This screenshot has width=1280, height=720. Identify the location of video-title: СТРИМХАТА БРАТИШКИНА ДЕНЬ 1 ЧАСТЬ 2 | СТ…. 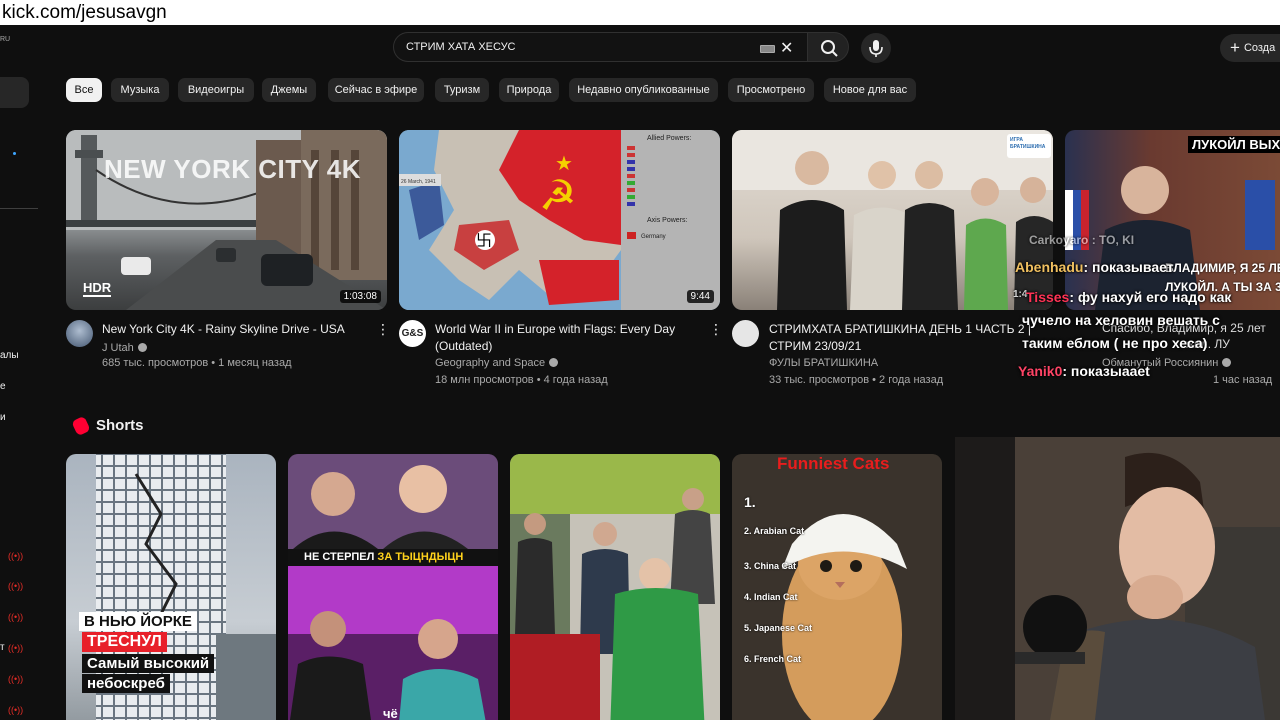
(904, 338).